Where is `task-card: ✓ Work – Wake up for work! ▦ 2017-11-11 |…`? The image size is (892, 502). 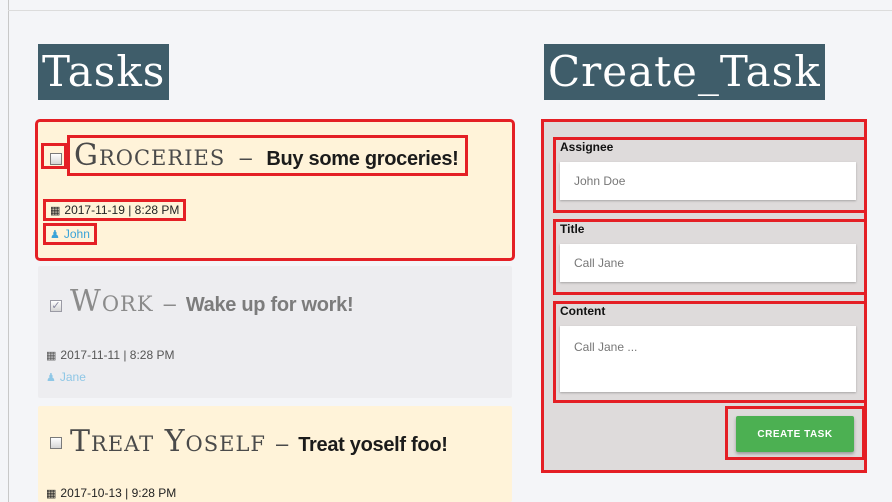
task-card: ✓ Work – Wake up for work! ▦ 2017-11-11 |… is located at coordinates (275, 332).